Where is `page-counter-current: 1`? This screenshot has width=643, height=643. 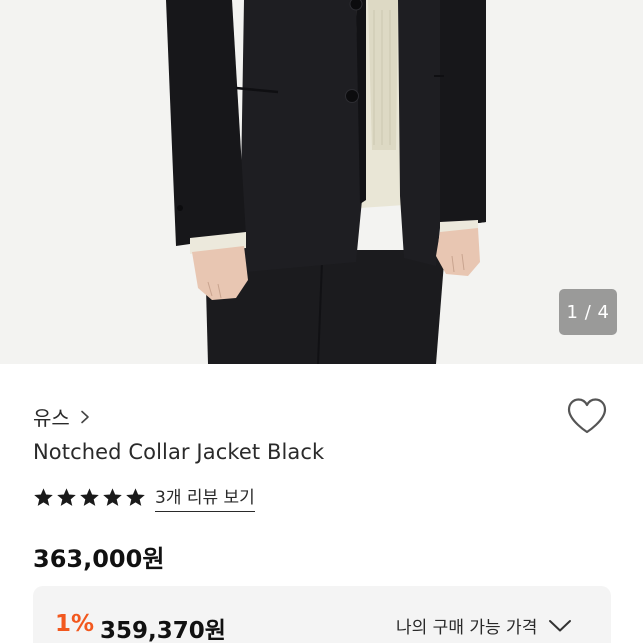 page-counter-current: 1 is located at coordinates (572, 312).